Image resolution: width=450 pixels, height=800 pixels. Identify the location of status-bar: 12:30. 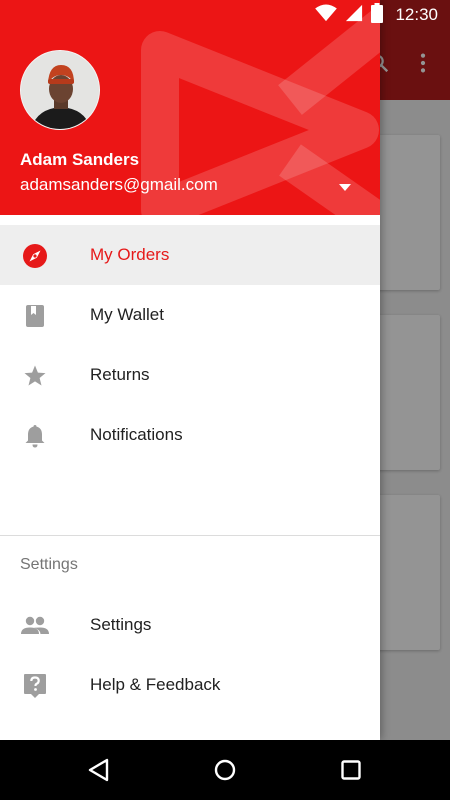
(225, 15).